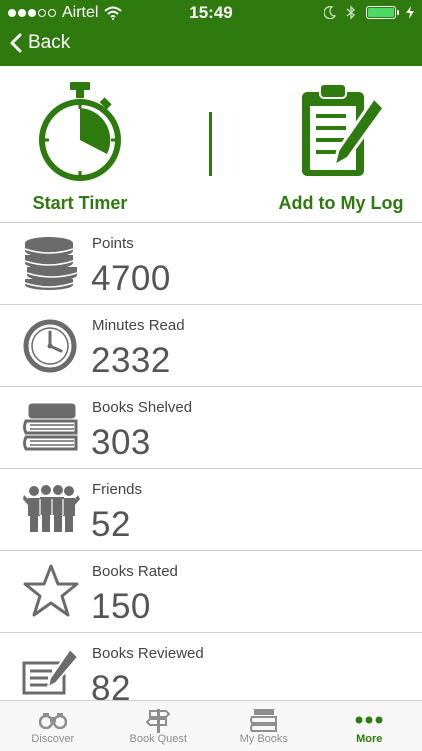  I want to click on start-timer-label: Start Timer, so click(80, 203).